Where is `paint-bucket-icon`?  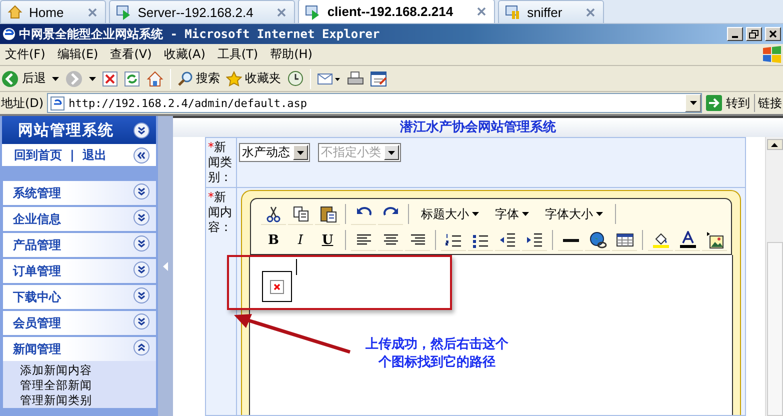
paint-bucket-icon is located at coordinates (661, 239).